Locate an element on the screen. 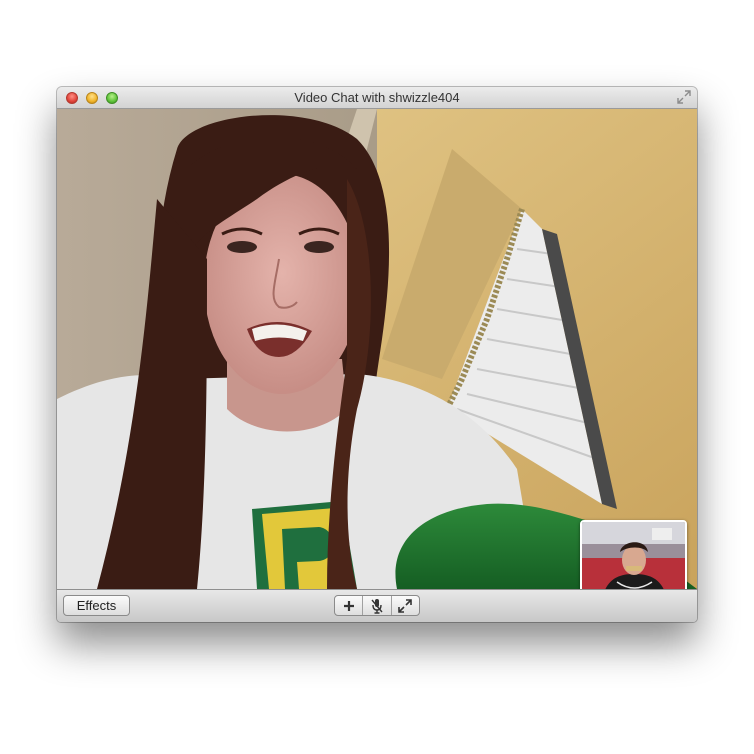 The height and width of the screenshot is (754, 754). self-view-image is located at coordinates (633, 555).